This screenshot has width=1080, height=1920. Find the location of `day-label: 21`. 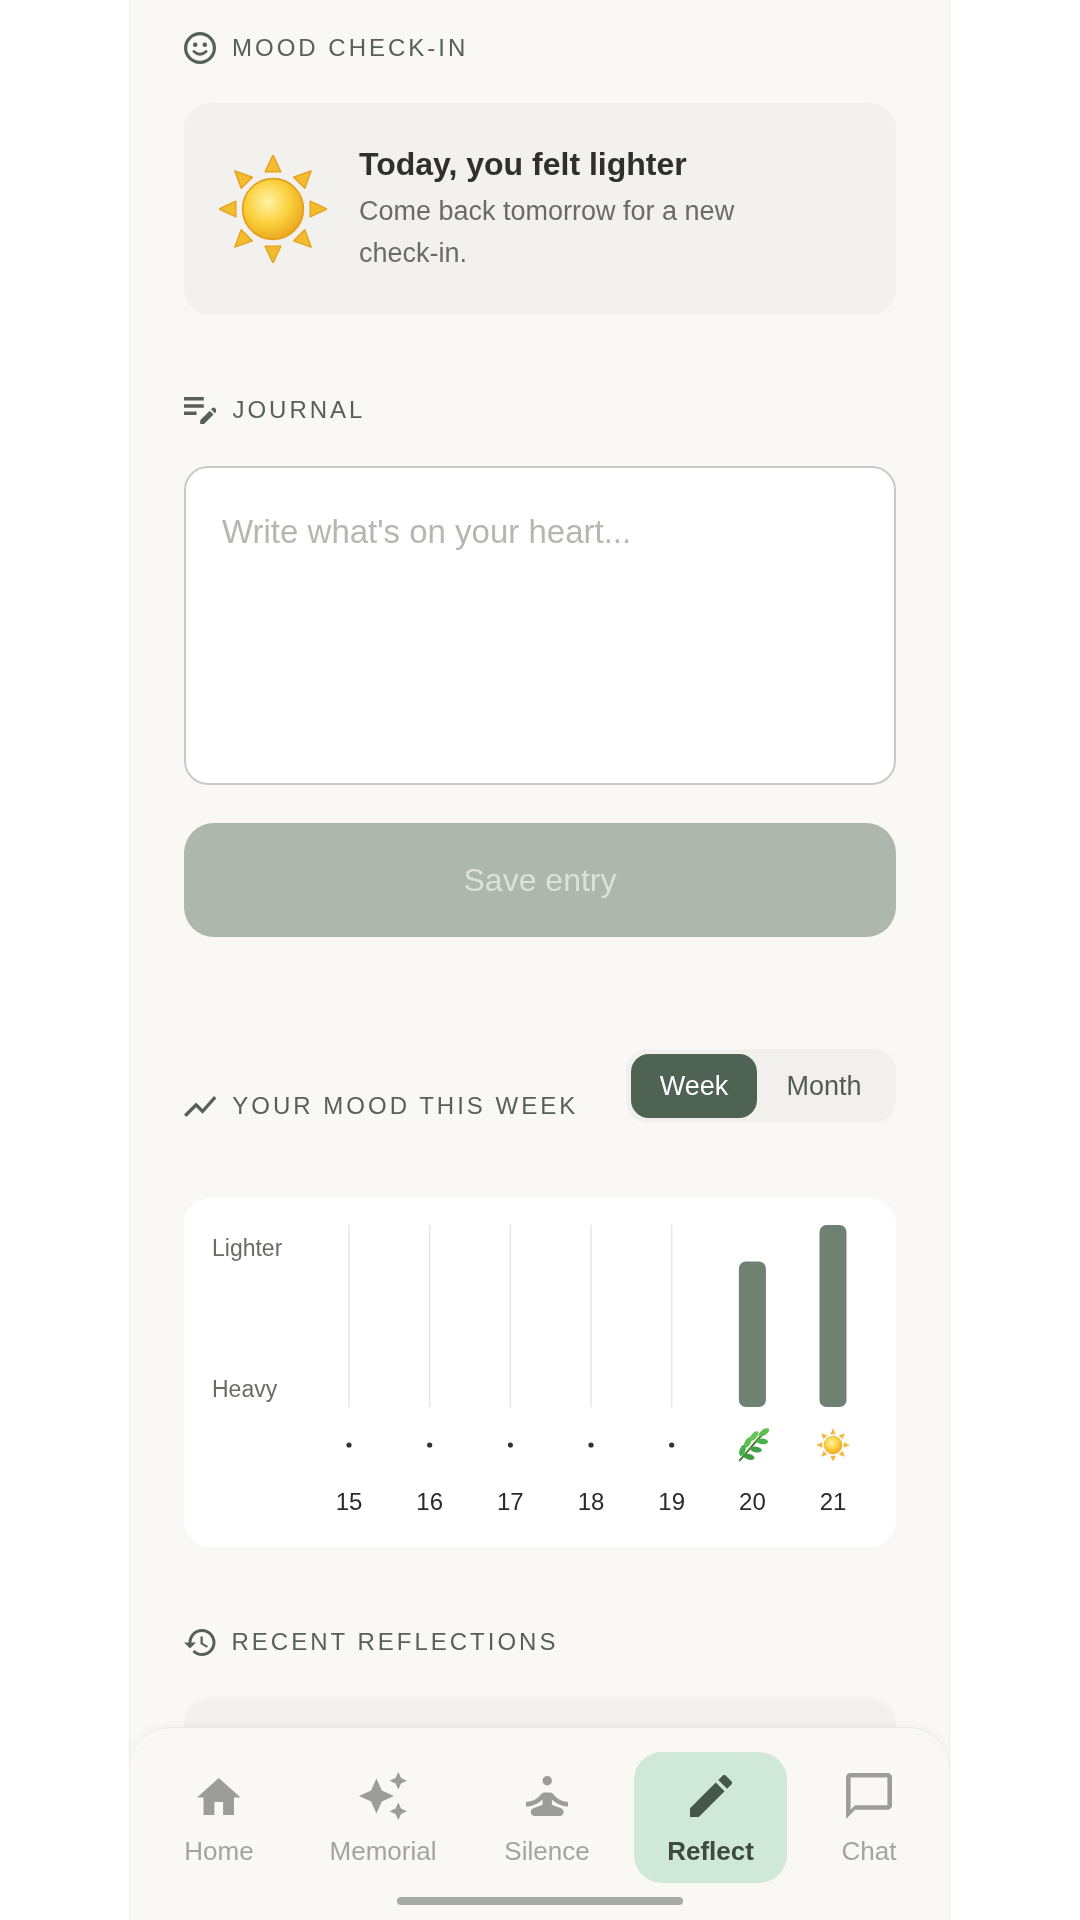

day-label: 21 is located at coordinates (833, 1501).